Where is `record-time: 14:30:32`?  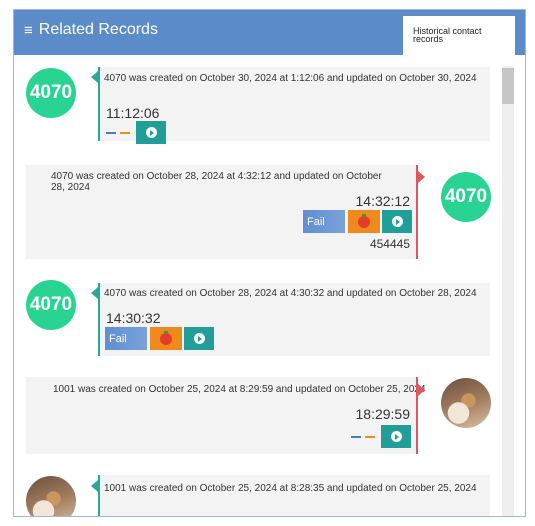 record-time: 14:30:32 is located at coordinates (133, 318).